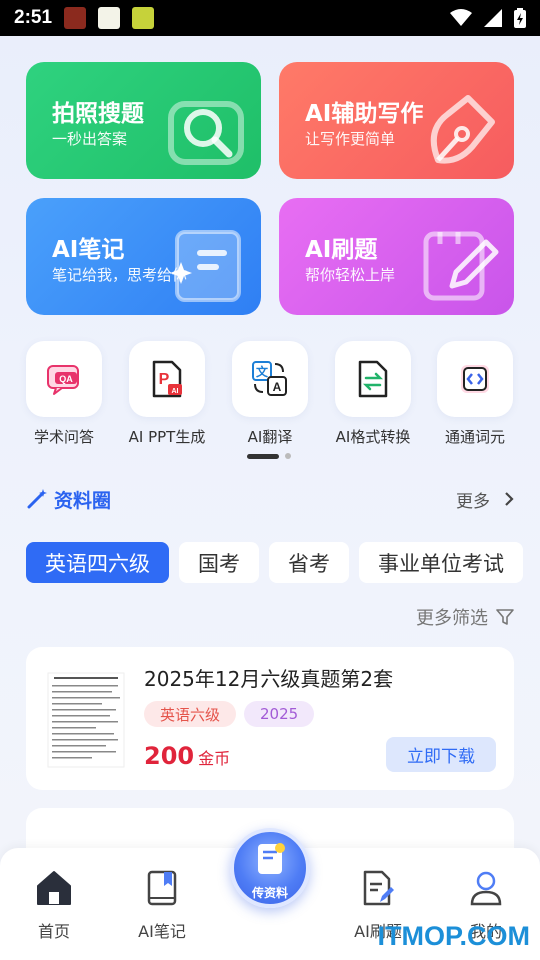 The image size is (540, 960). I want to click on nav-ai-notes: AI笔记, so click(162, 905).